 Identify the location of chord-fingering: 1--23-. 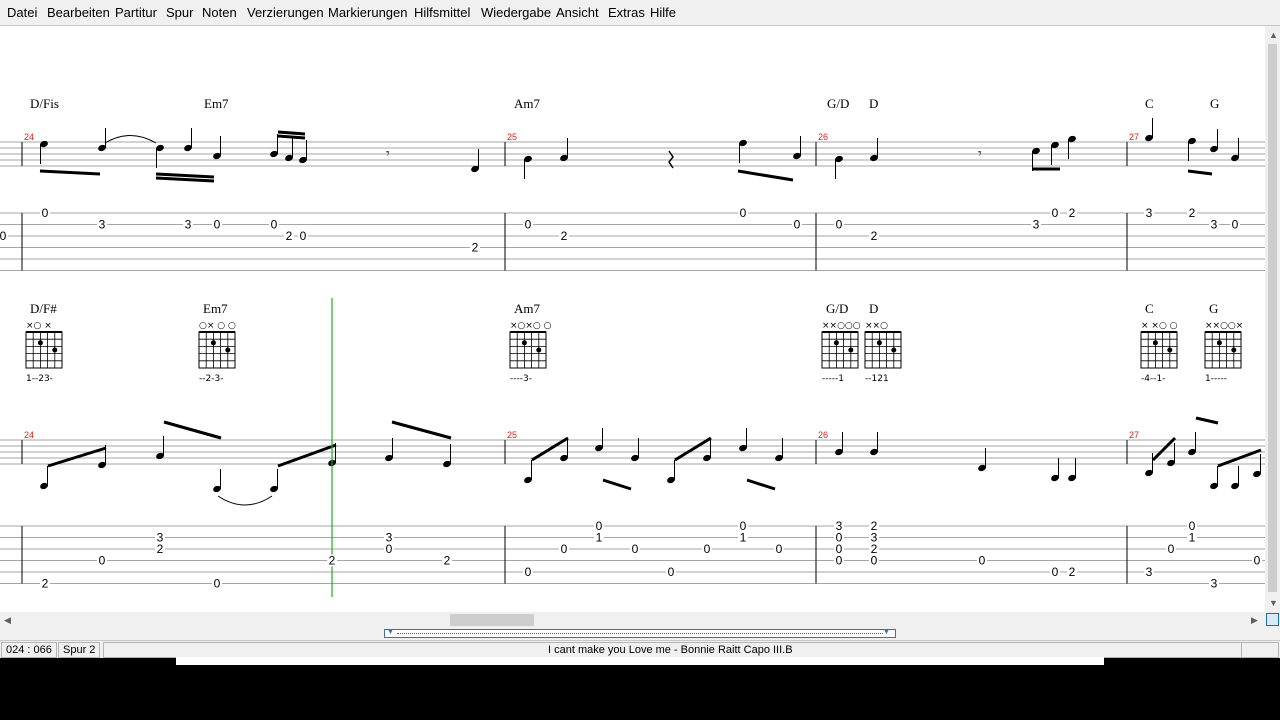
(39, 379).